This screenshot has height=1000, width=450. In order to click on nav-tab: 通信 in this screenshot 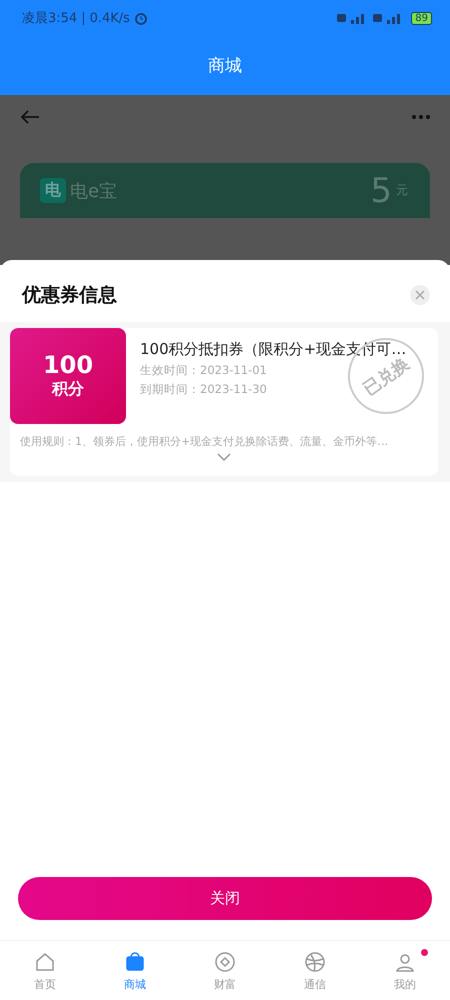, I will do `click(315, 970)`.